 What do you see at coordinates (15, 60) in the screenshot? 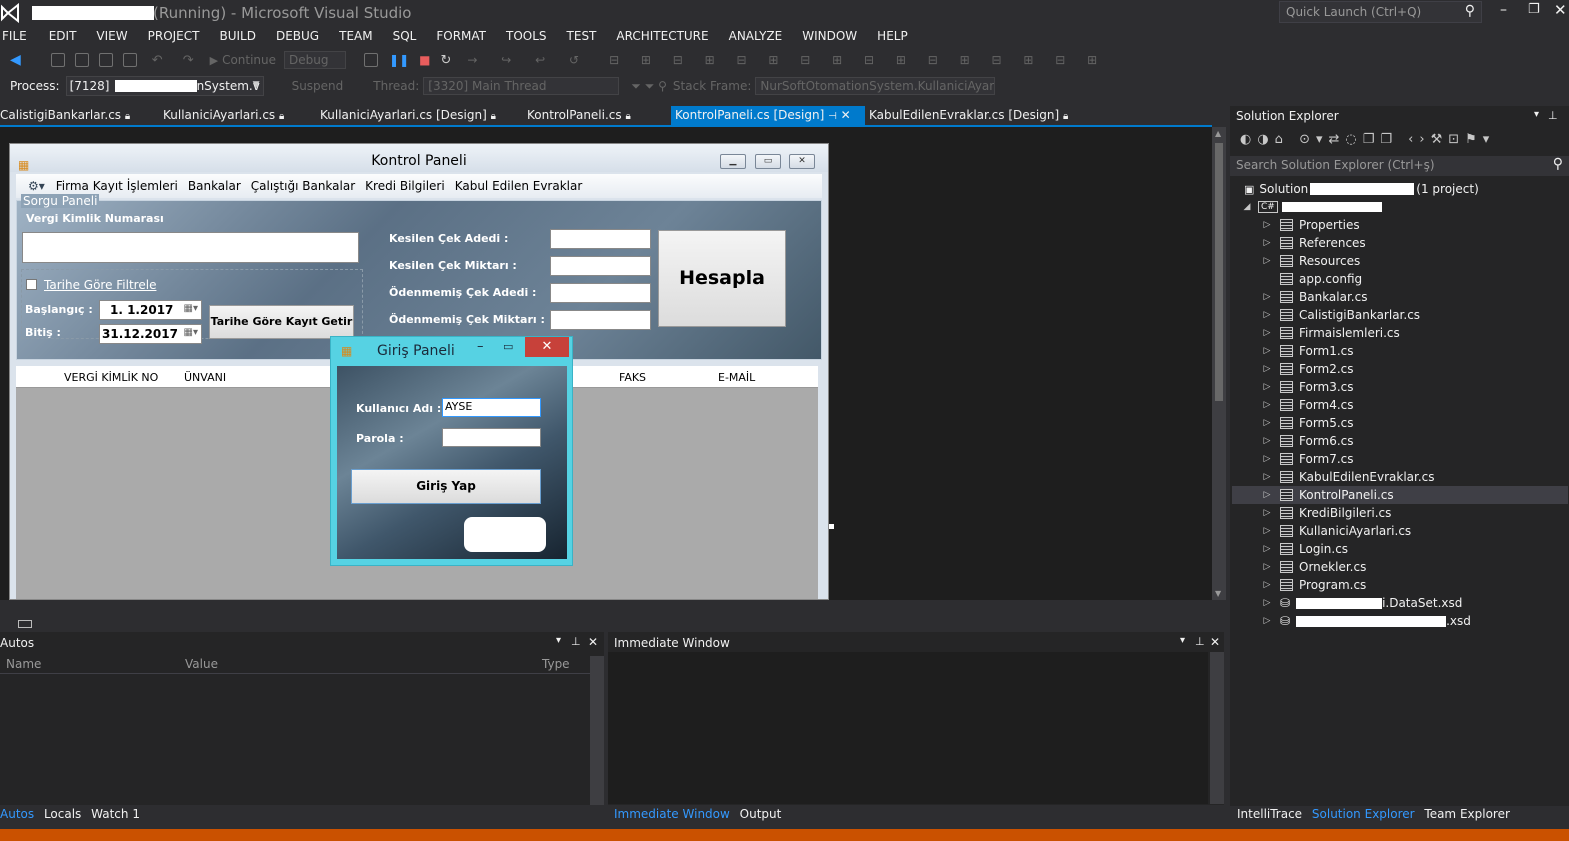
I see `back-icon: ◀` at bounding box center [15, 60].